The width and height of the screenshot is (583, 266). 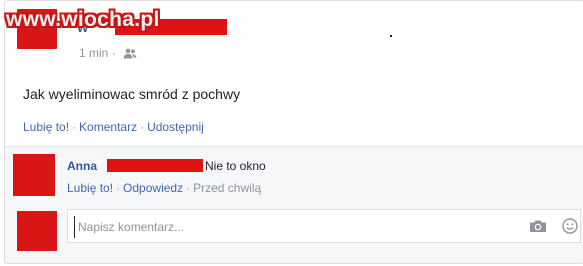 I want to click on comment-like-button: Lubię to!, so click(x=90, y=188).